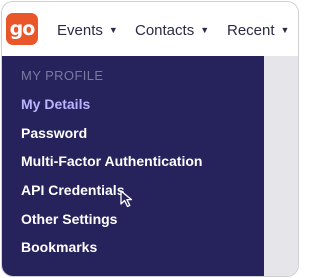 Image resolution: width=320 pixels, height=278 pixels. What do you see at coordinates (281, 166) in the screenshot?
I see `page-background-strip` at bounding box center [281, 166].